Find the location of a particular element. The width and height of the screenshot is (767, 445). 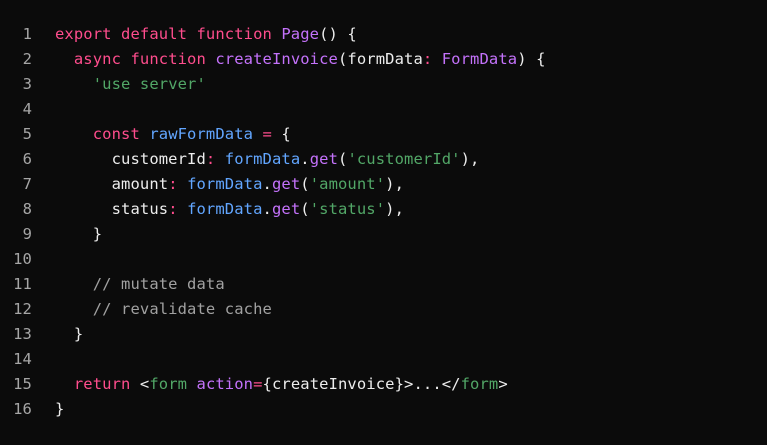

code-line: 7 amount: formData.get('amount'), is located at coordinates (383, 183).